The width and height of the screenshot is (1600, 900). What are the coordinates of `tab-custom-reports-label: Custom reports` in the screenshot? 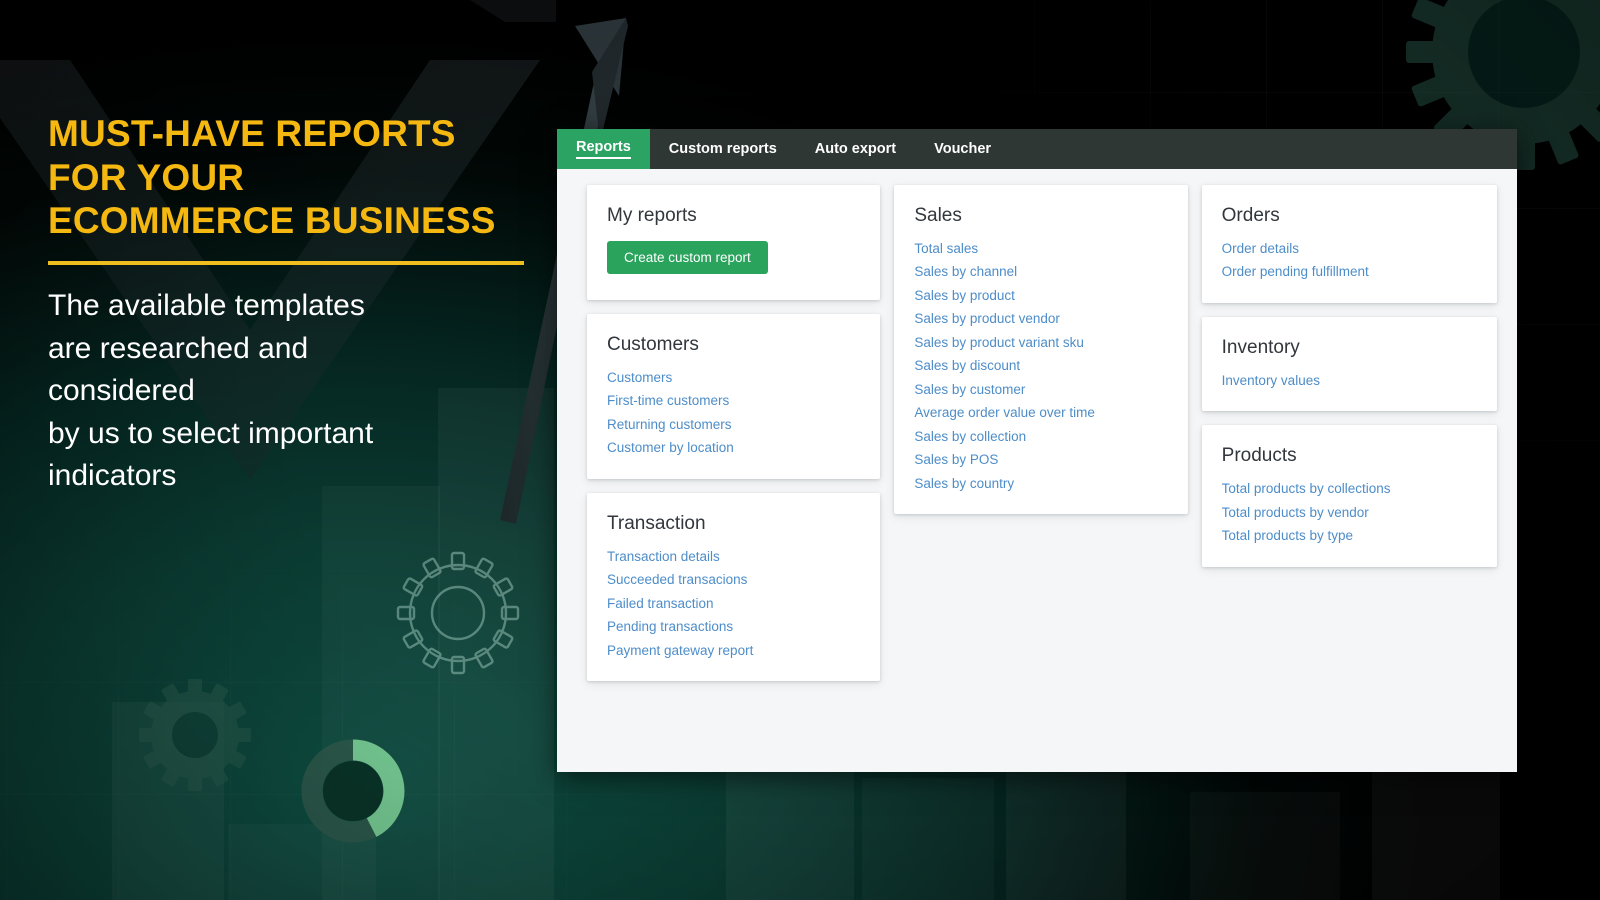 It's located at (722, 149).